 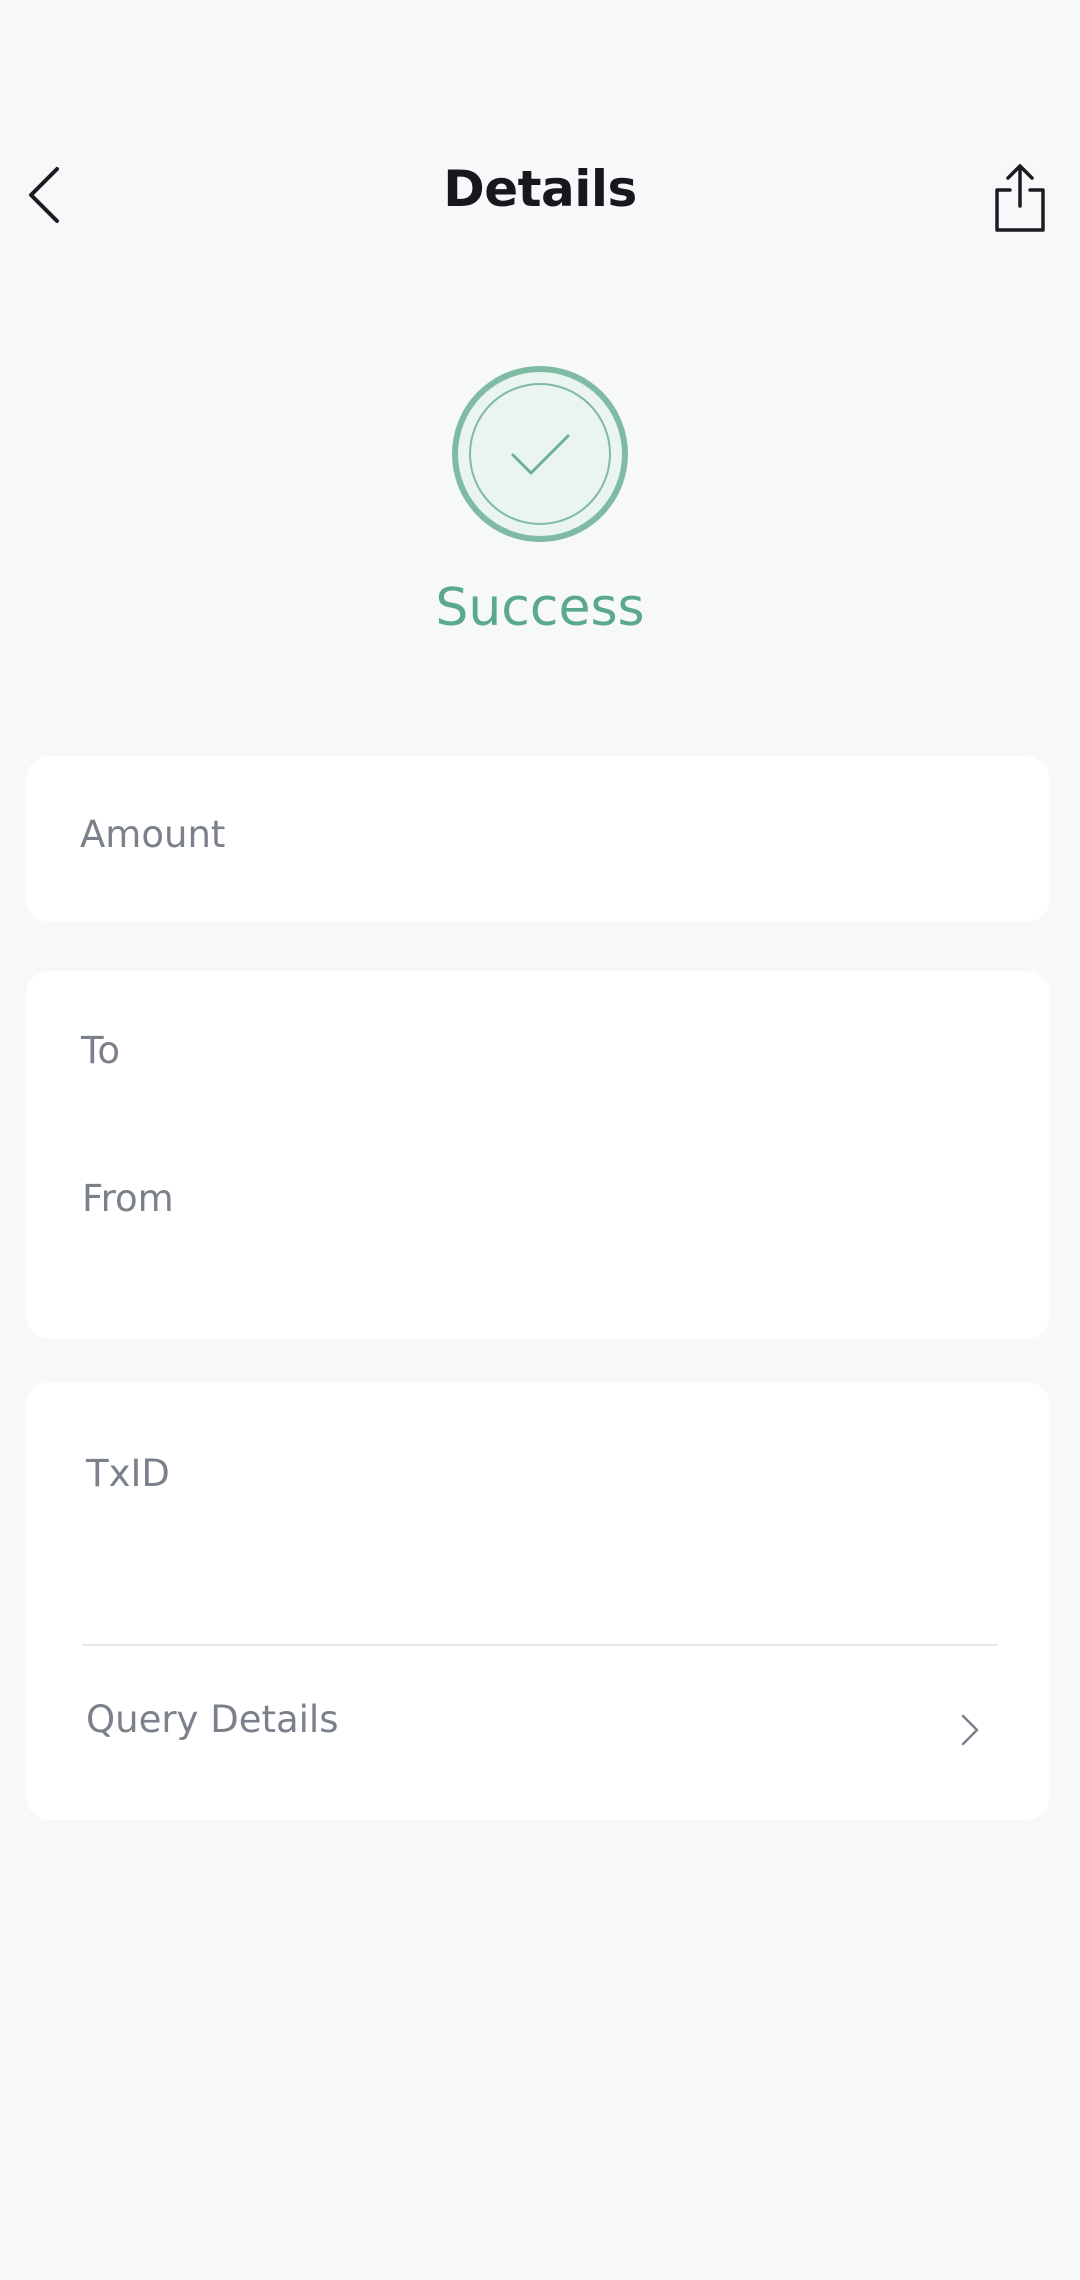 I want to click on header-bar: Details, so click(x=540, y=195).